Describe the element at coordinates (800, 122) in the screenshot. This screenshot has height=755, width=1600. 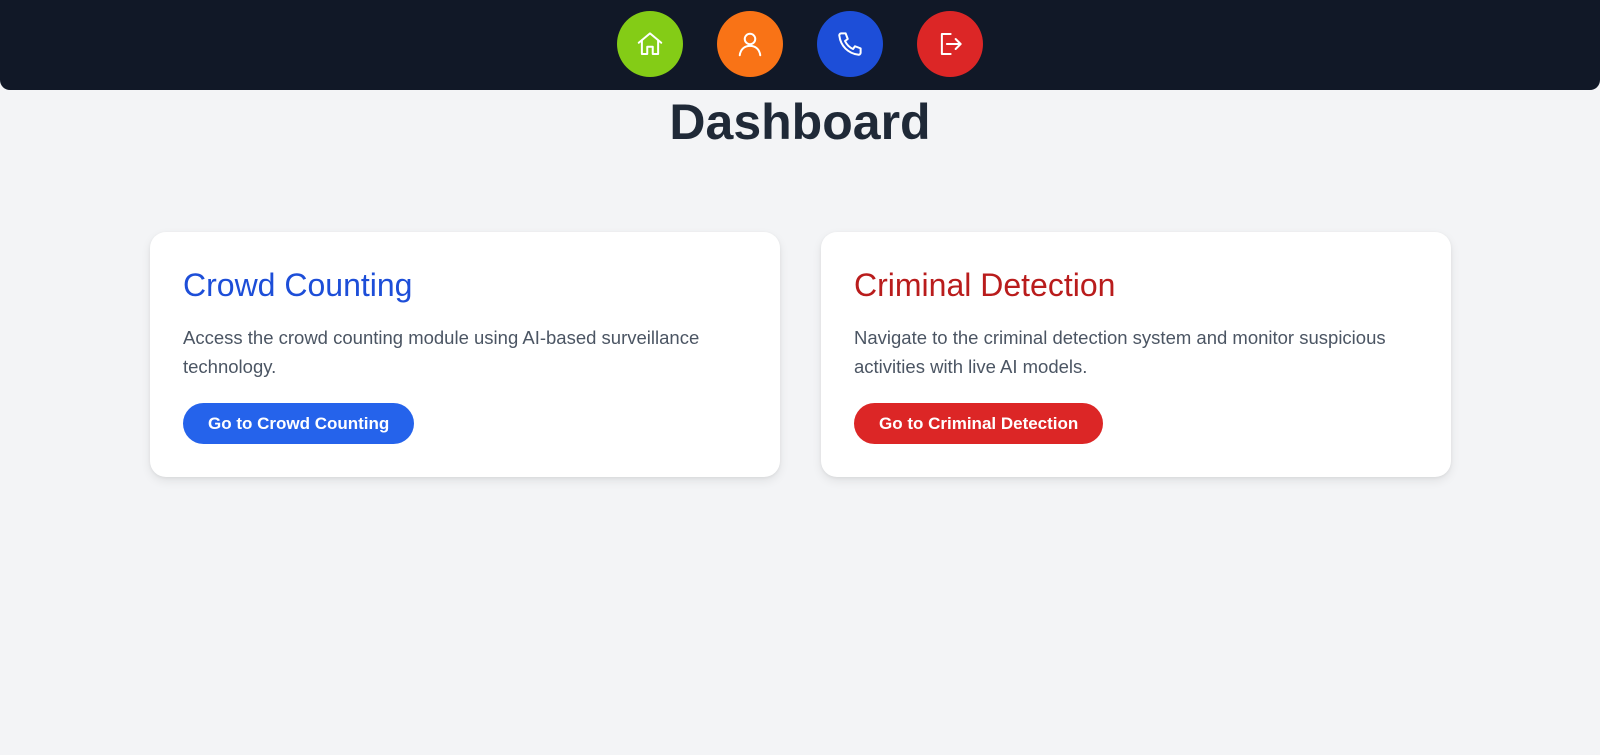
I see `page-title: Dashboard` at that location.